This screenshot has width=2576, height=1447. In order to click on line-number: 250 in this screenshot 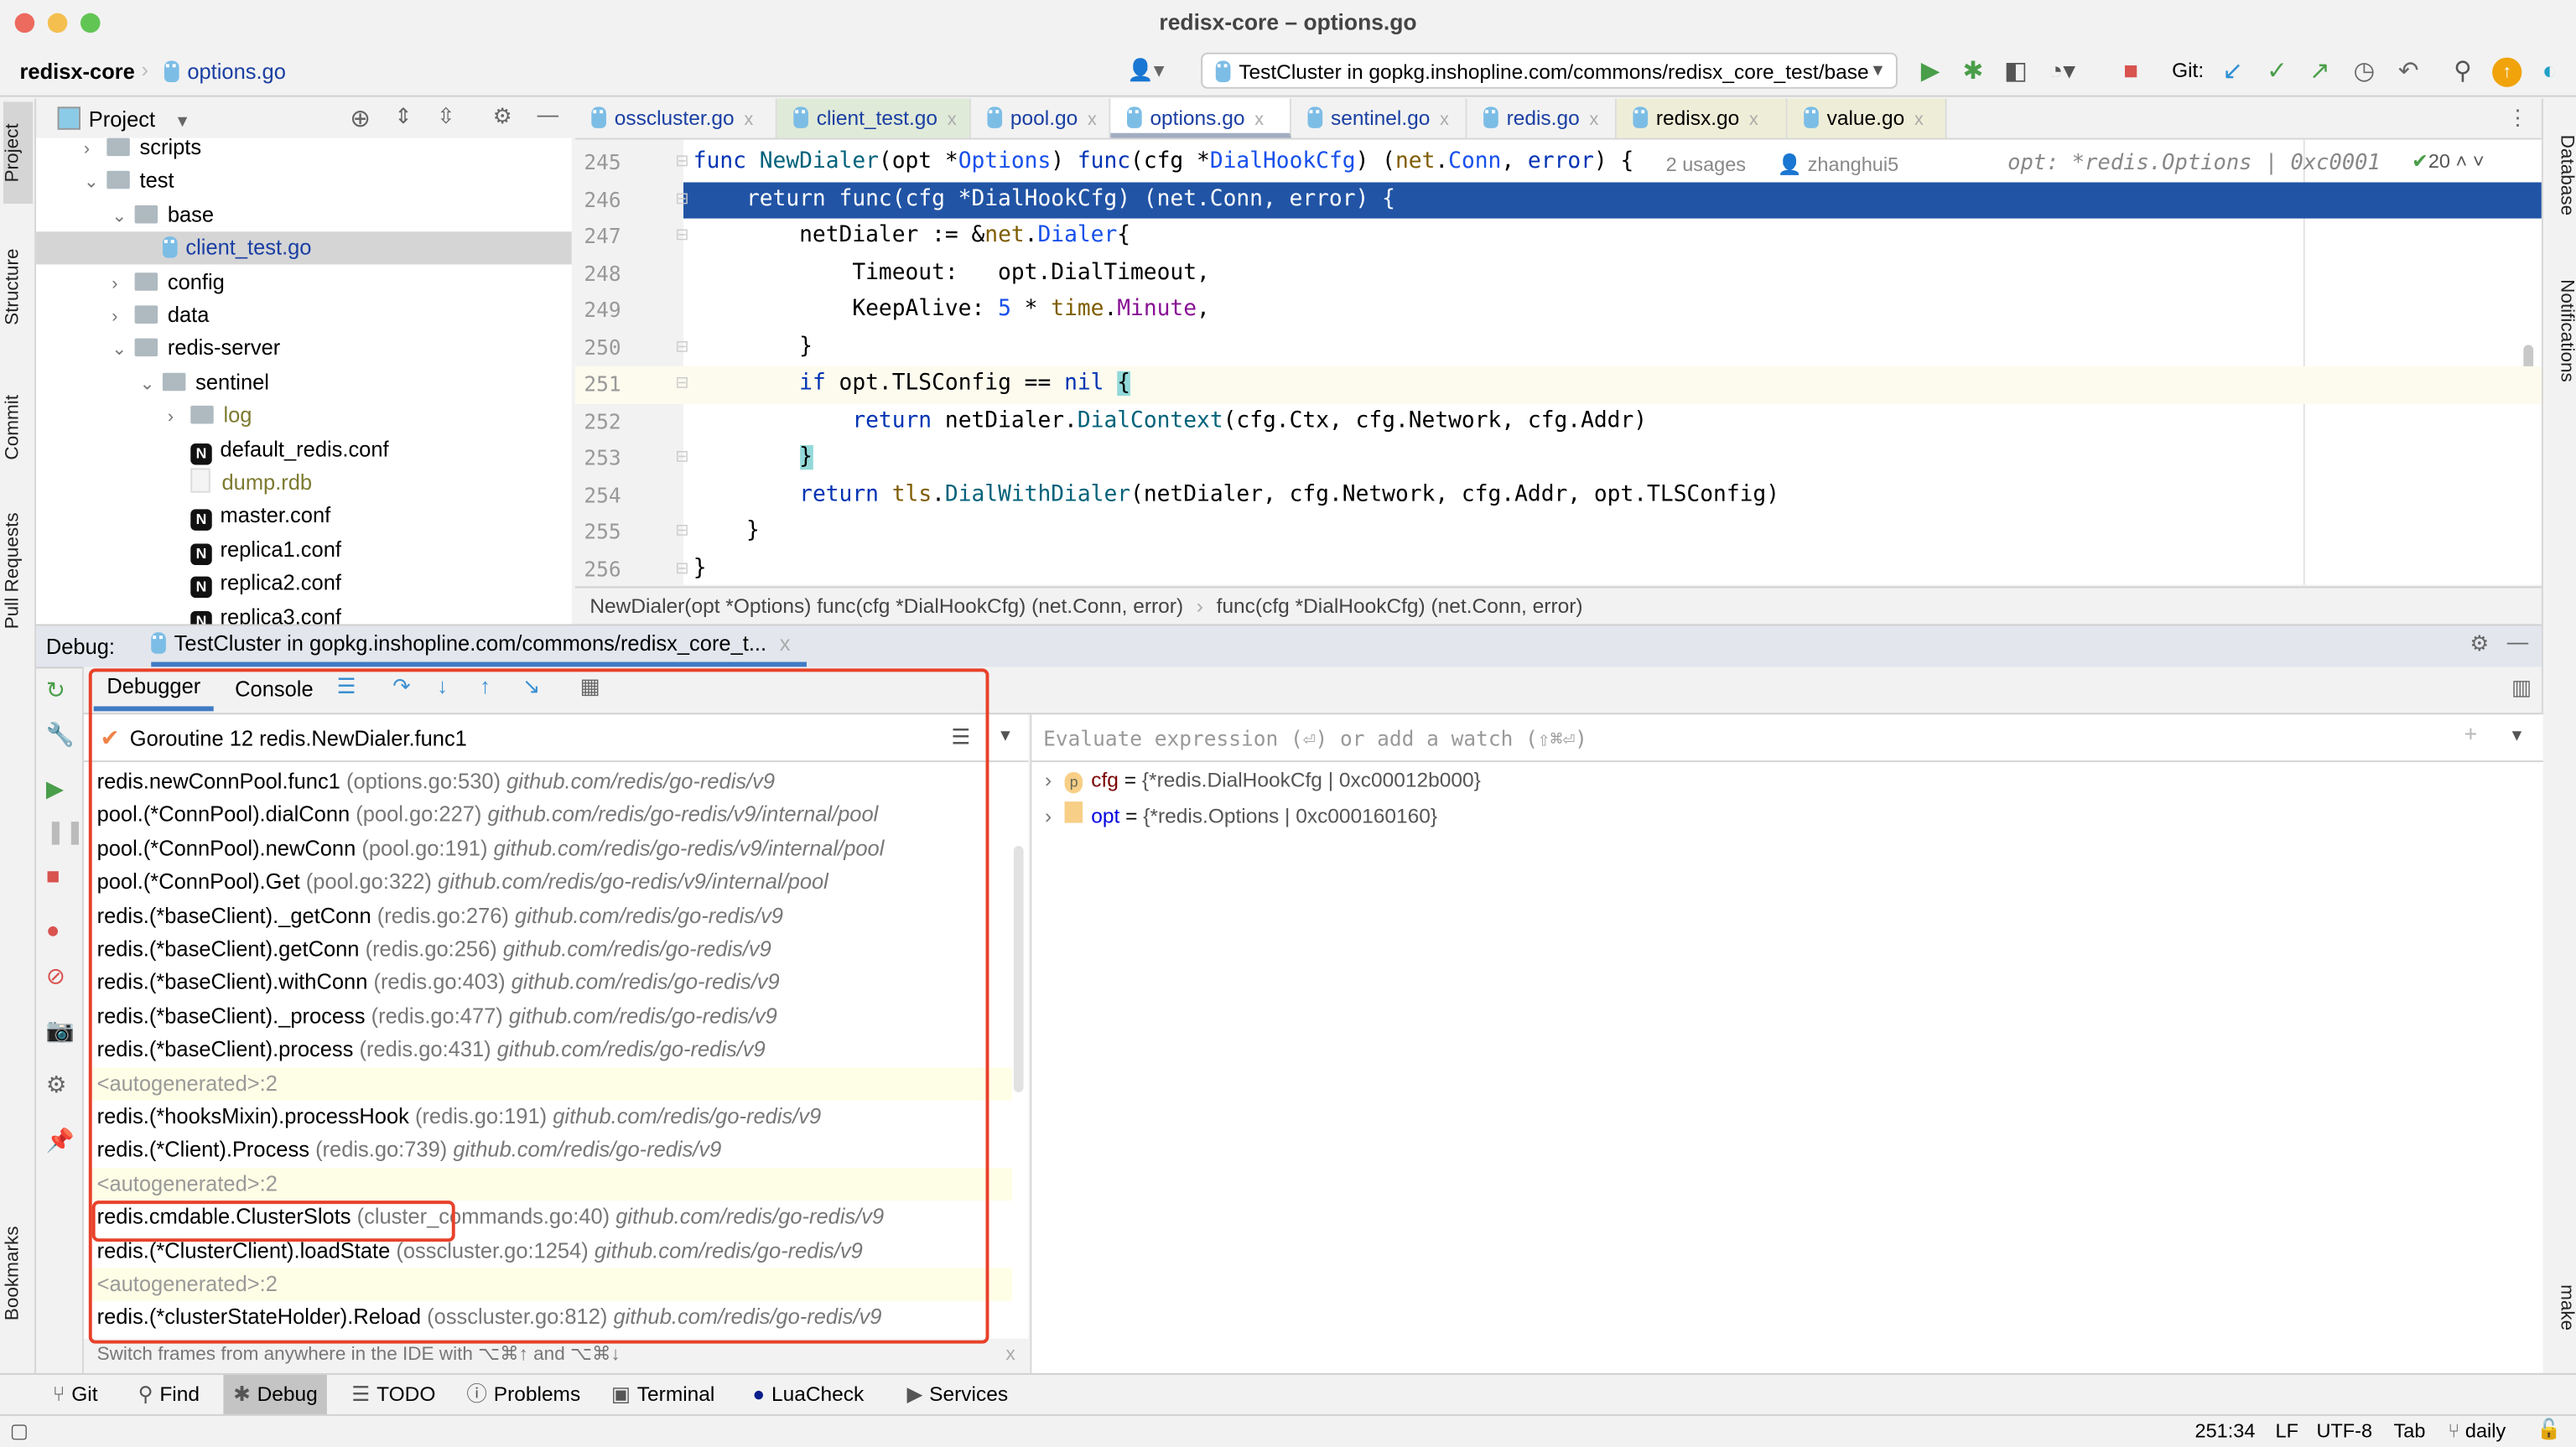, I will do `click(601, 347)`.